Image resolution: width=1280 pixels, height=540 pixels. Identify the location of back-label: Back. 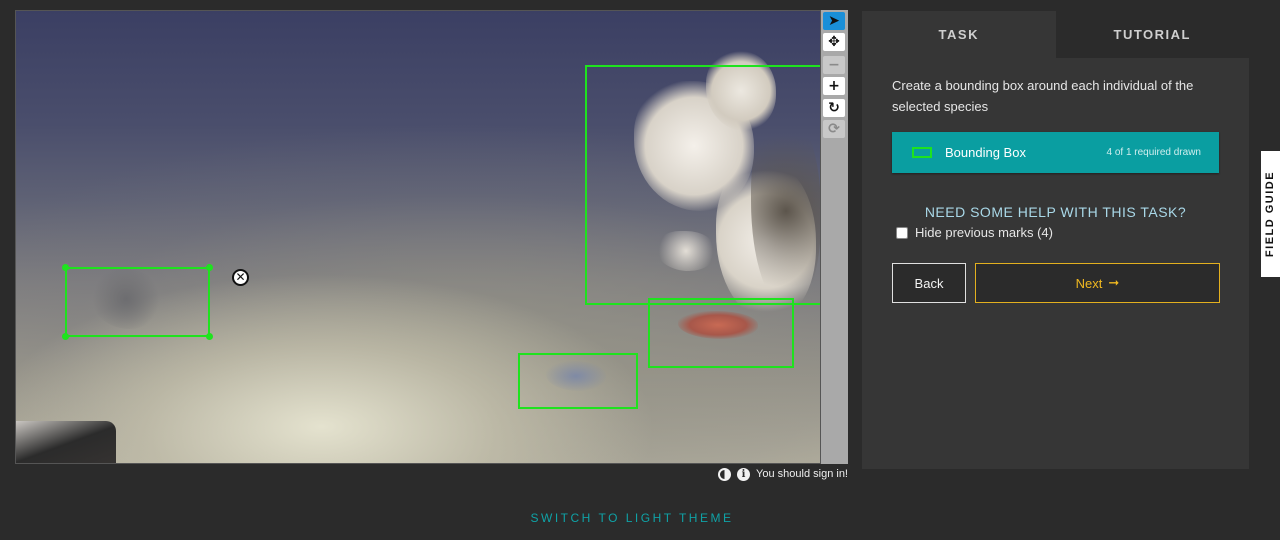
(929, 283).